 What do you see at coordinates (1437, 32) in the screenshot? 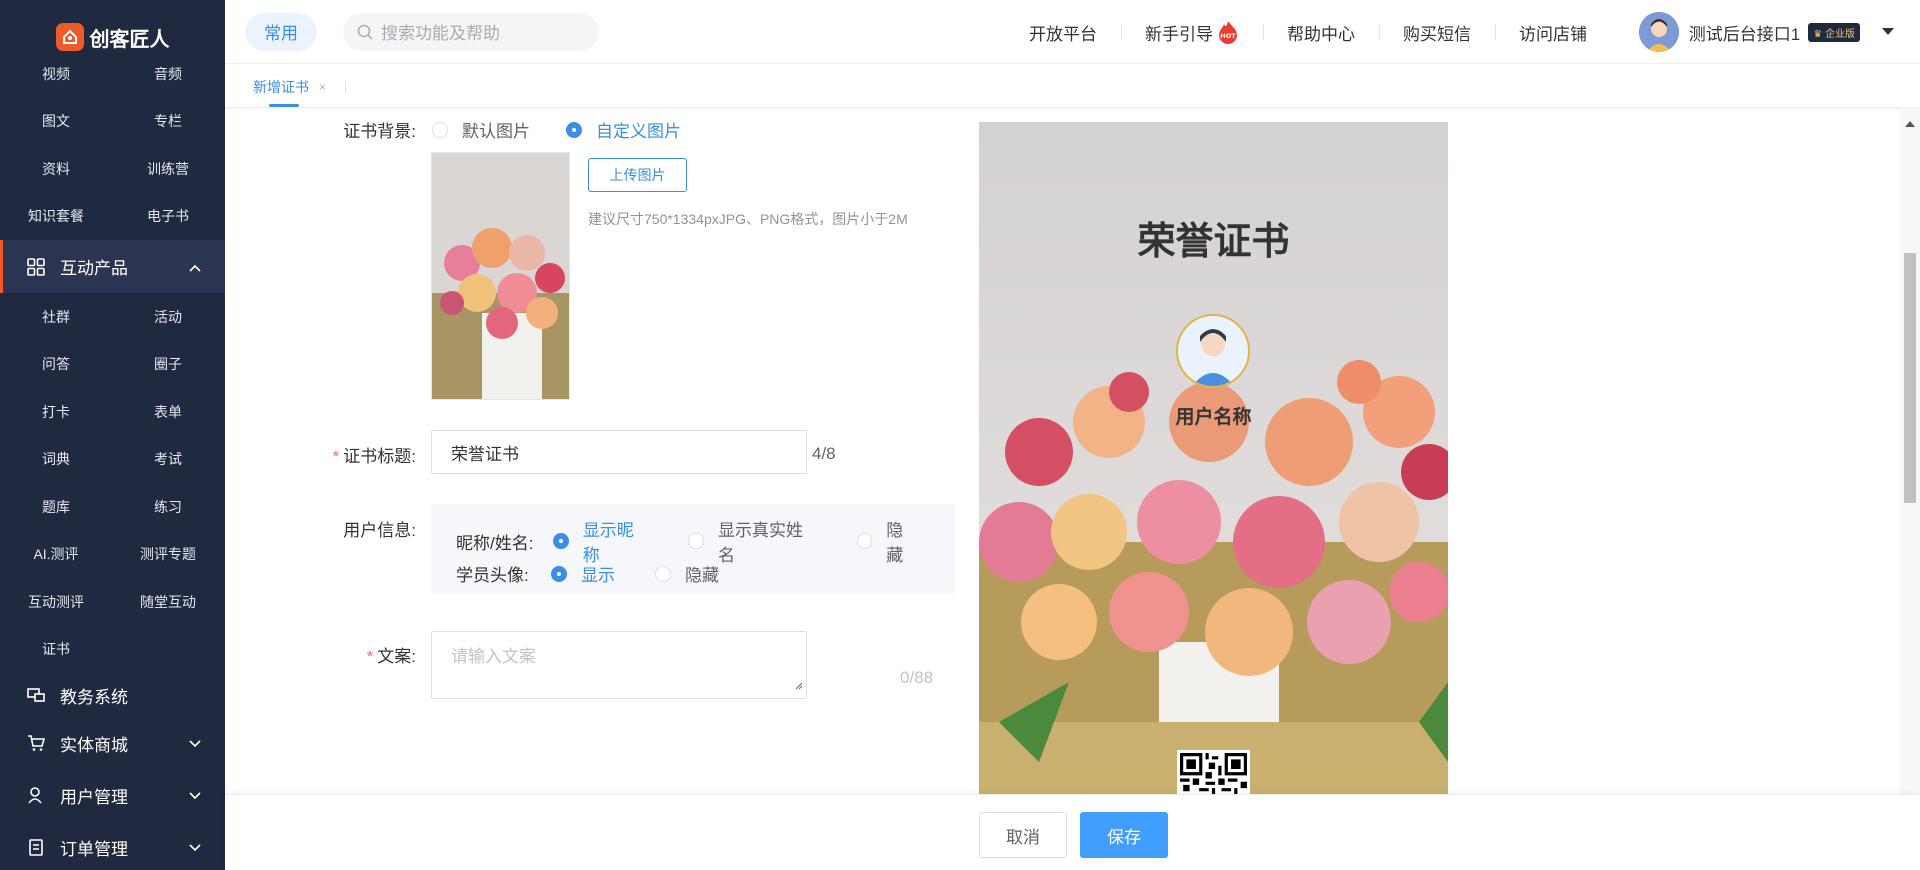
I see `nav-buy-sms: 购买短信` at bounding box center [1437, 32].